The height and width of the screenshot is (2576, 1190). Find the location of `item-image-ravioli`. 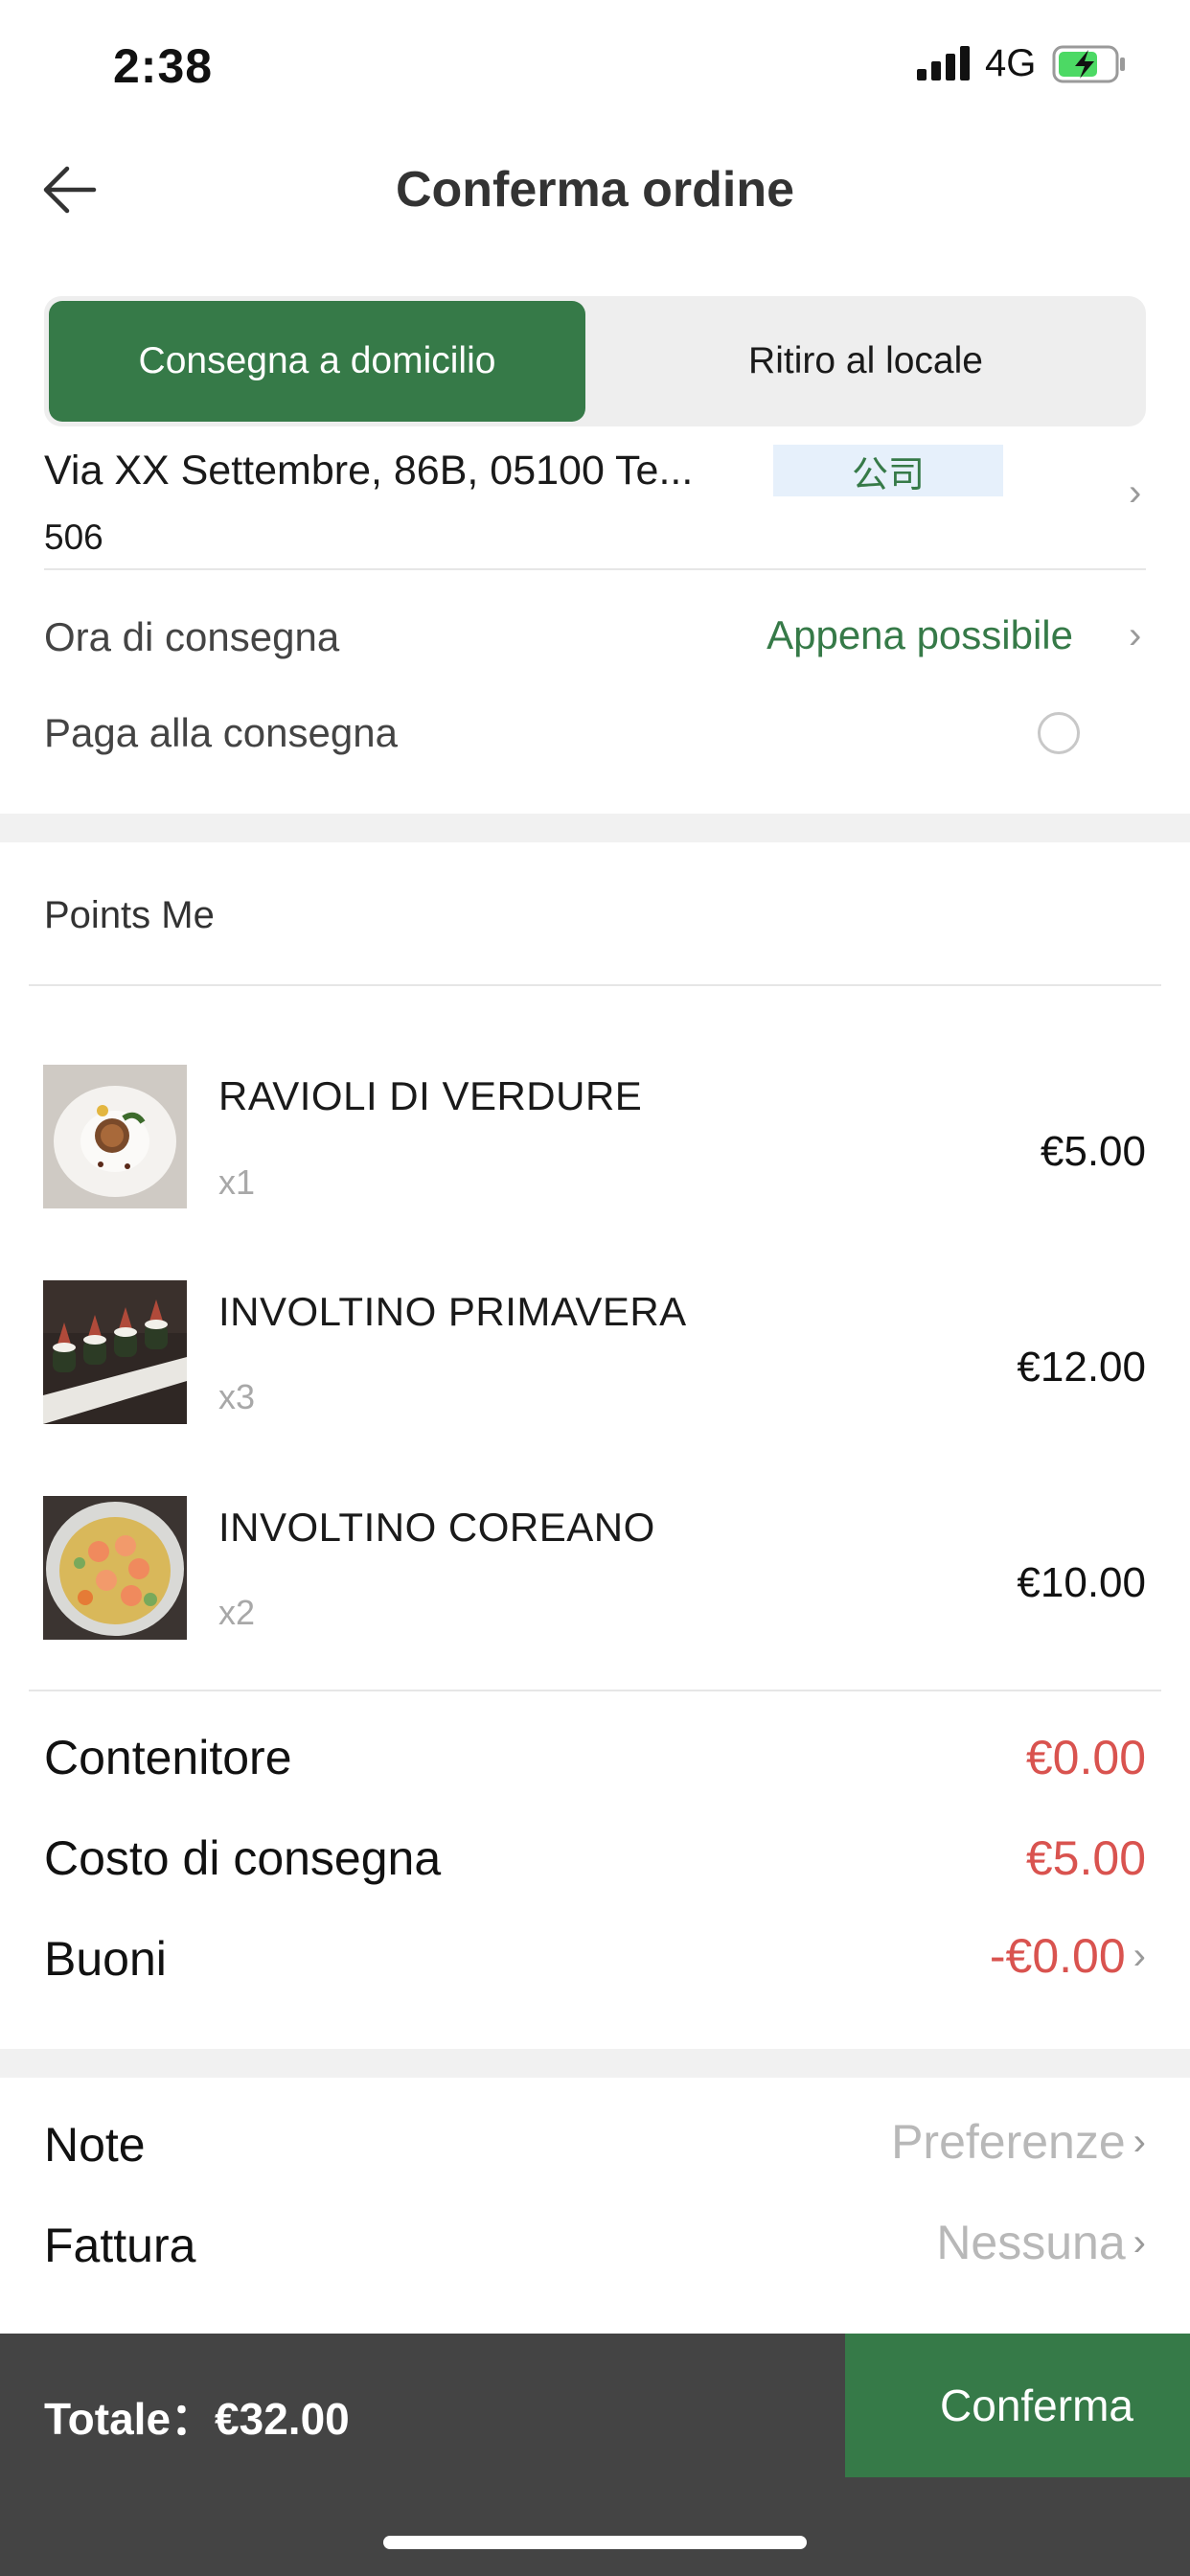

item-image-ravioli is located at coordinates (115, 1136).